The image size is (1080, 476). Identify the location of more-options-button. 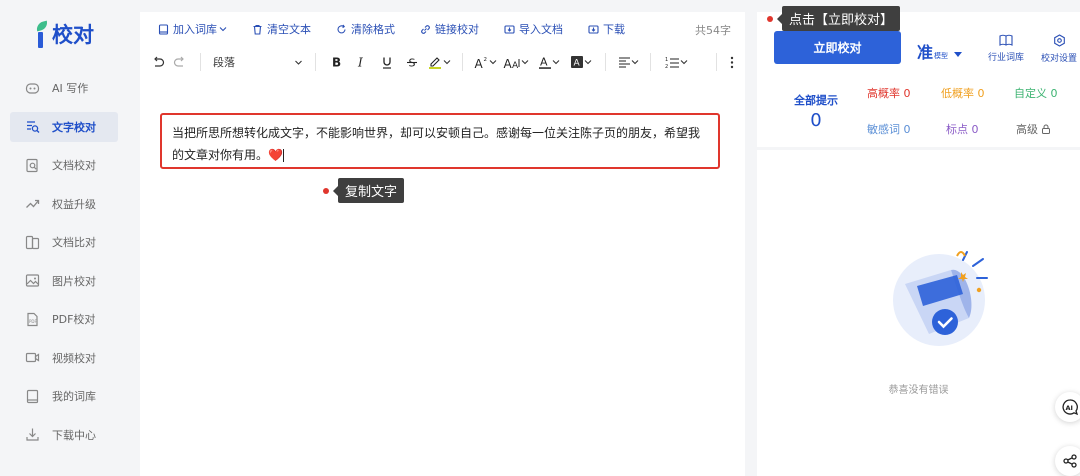
(732, 62).